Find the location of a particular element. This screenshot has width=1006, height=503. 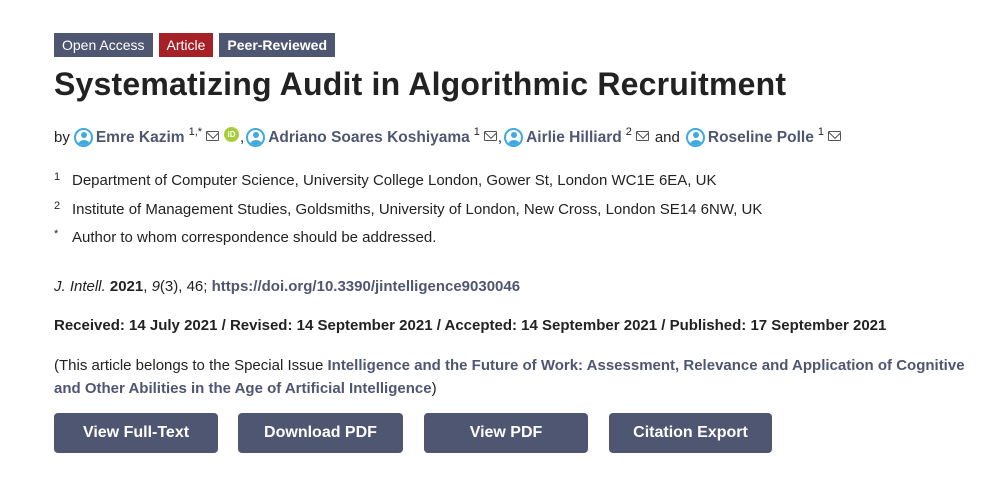

author-affiliation-sup: 1,* is located at coordinates (195, 131).